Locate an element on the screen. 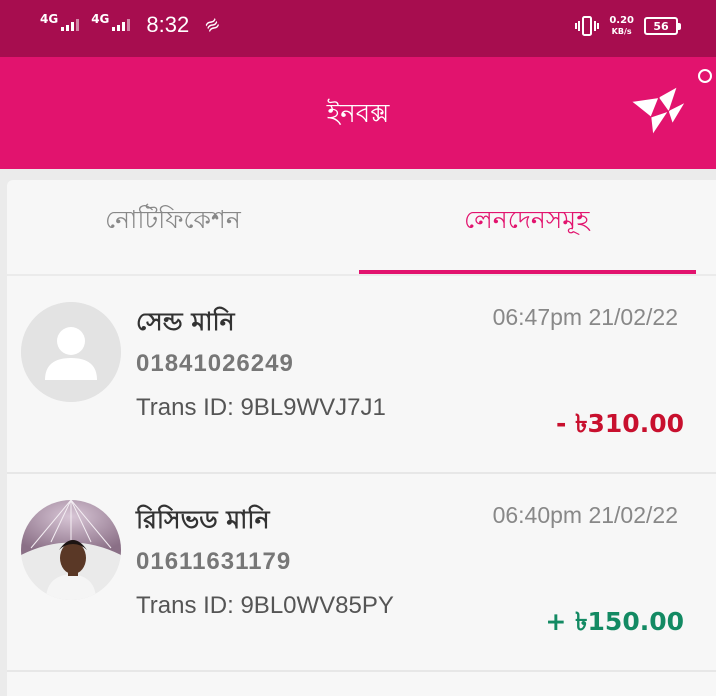 The height and width of the screenshot is (696, 716). signal-sim1: 4G is located at coordinates (60, 22).